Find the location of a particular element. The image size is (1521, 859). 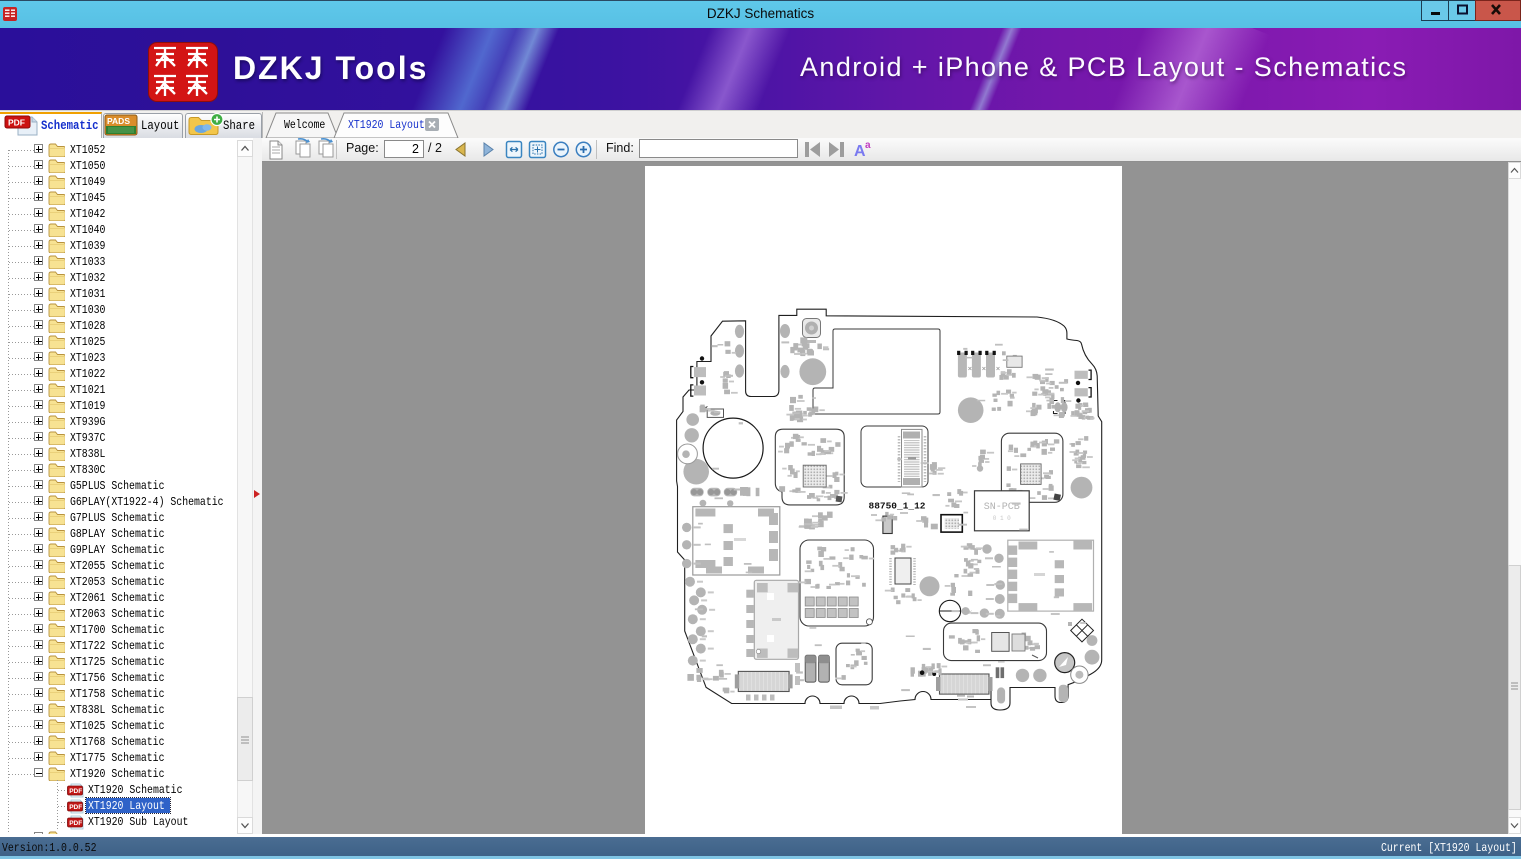

svg-text: a is located at coordinates (868, 145).